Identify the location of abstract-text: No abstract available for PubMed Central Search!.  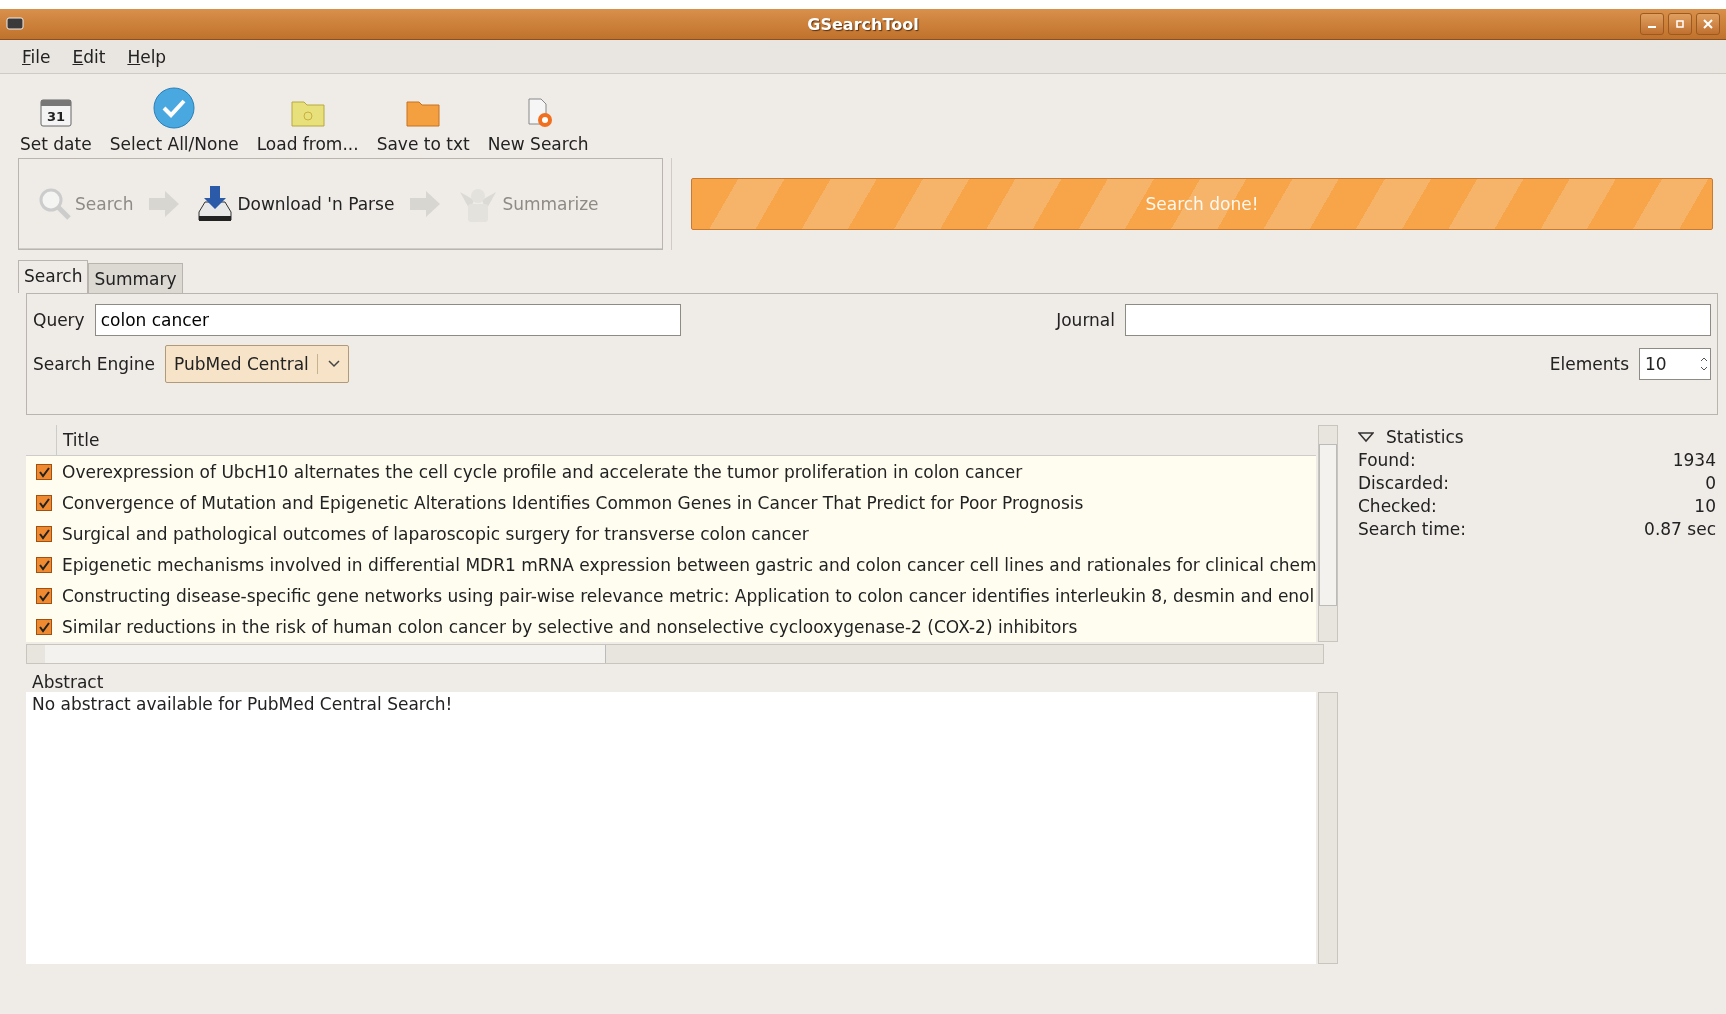
(242, 704).